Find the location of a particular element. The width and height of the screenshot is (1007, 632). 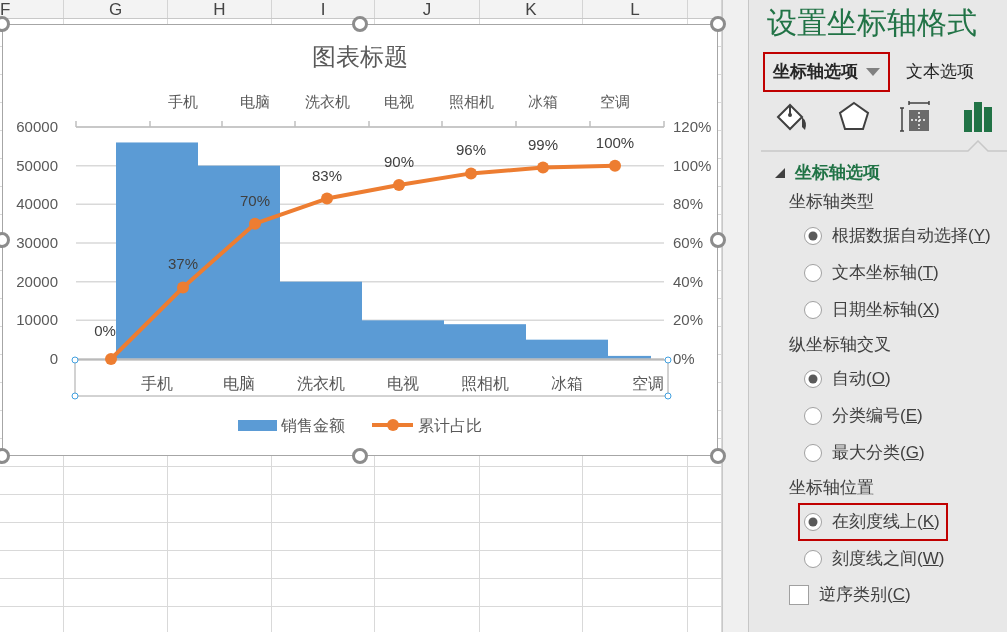

group-heading: 坐标轴类型 is located at coordinates (832, 201).